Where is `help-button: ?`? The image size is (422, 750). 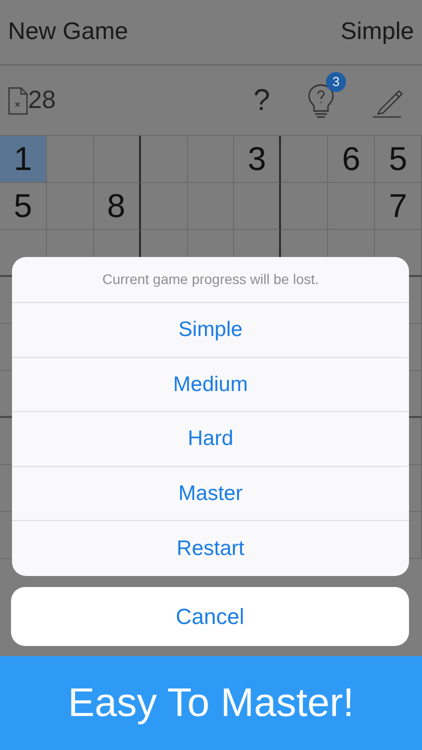 help-button: ? is located at coordinates (261, 101).